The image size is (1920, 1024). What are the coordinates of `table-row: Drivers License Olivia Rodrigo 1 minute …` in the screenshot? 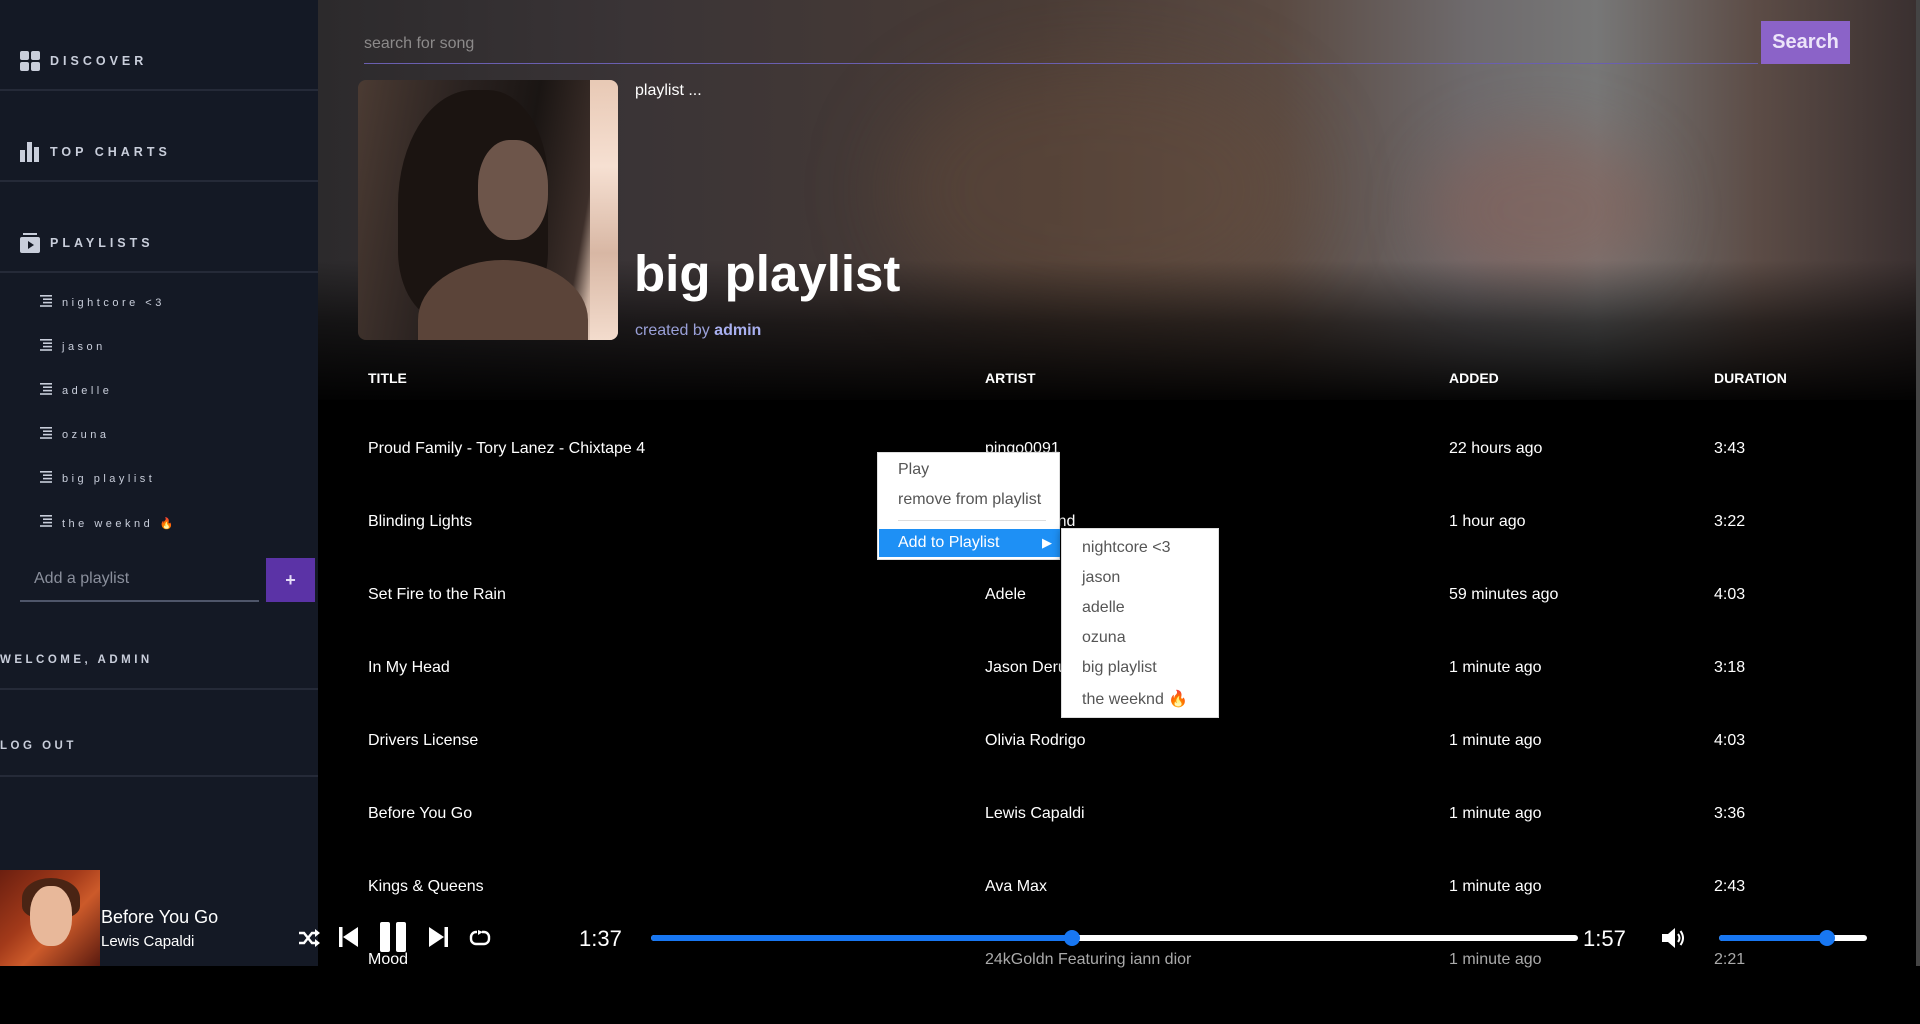 It's located at (1117, 768).